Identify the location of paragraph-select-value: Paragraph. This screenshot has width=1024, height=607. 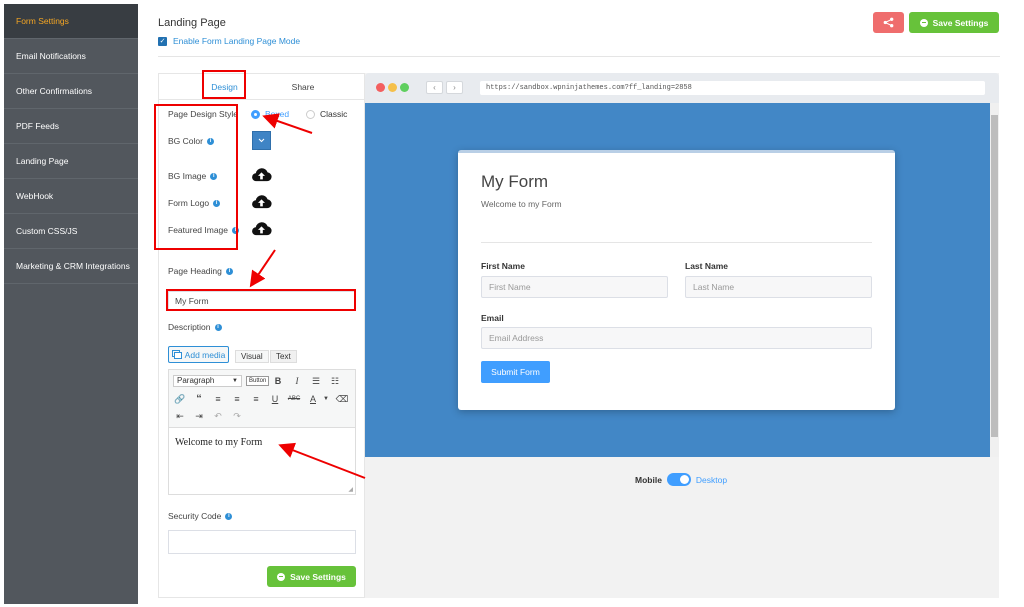
(196, 380).